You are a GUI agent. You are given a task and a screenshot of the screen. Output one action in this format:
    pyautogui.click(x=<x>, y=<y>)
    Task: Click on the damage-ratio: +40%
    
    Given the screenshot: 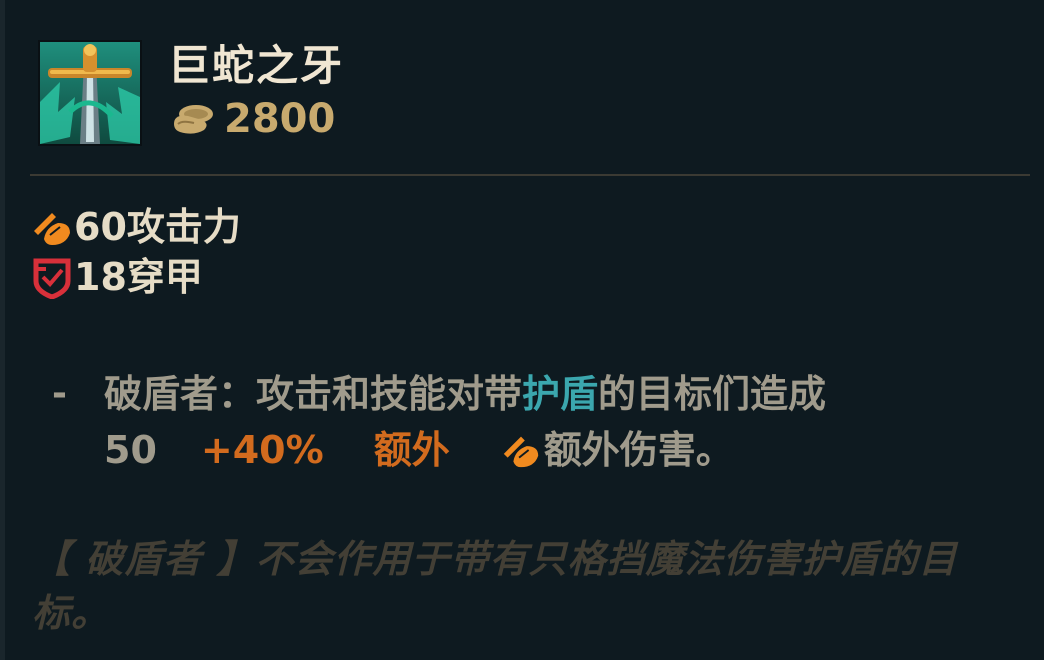 What is the action you would take?
    pyautogui.click(x=262, y=450)
    